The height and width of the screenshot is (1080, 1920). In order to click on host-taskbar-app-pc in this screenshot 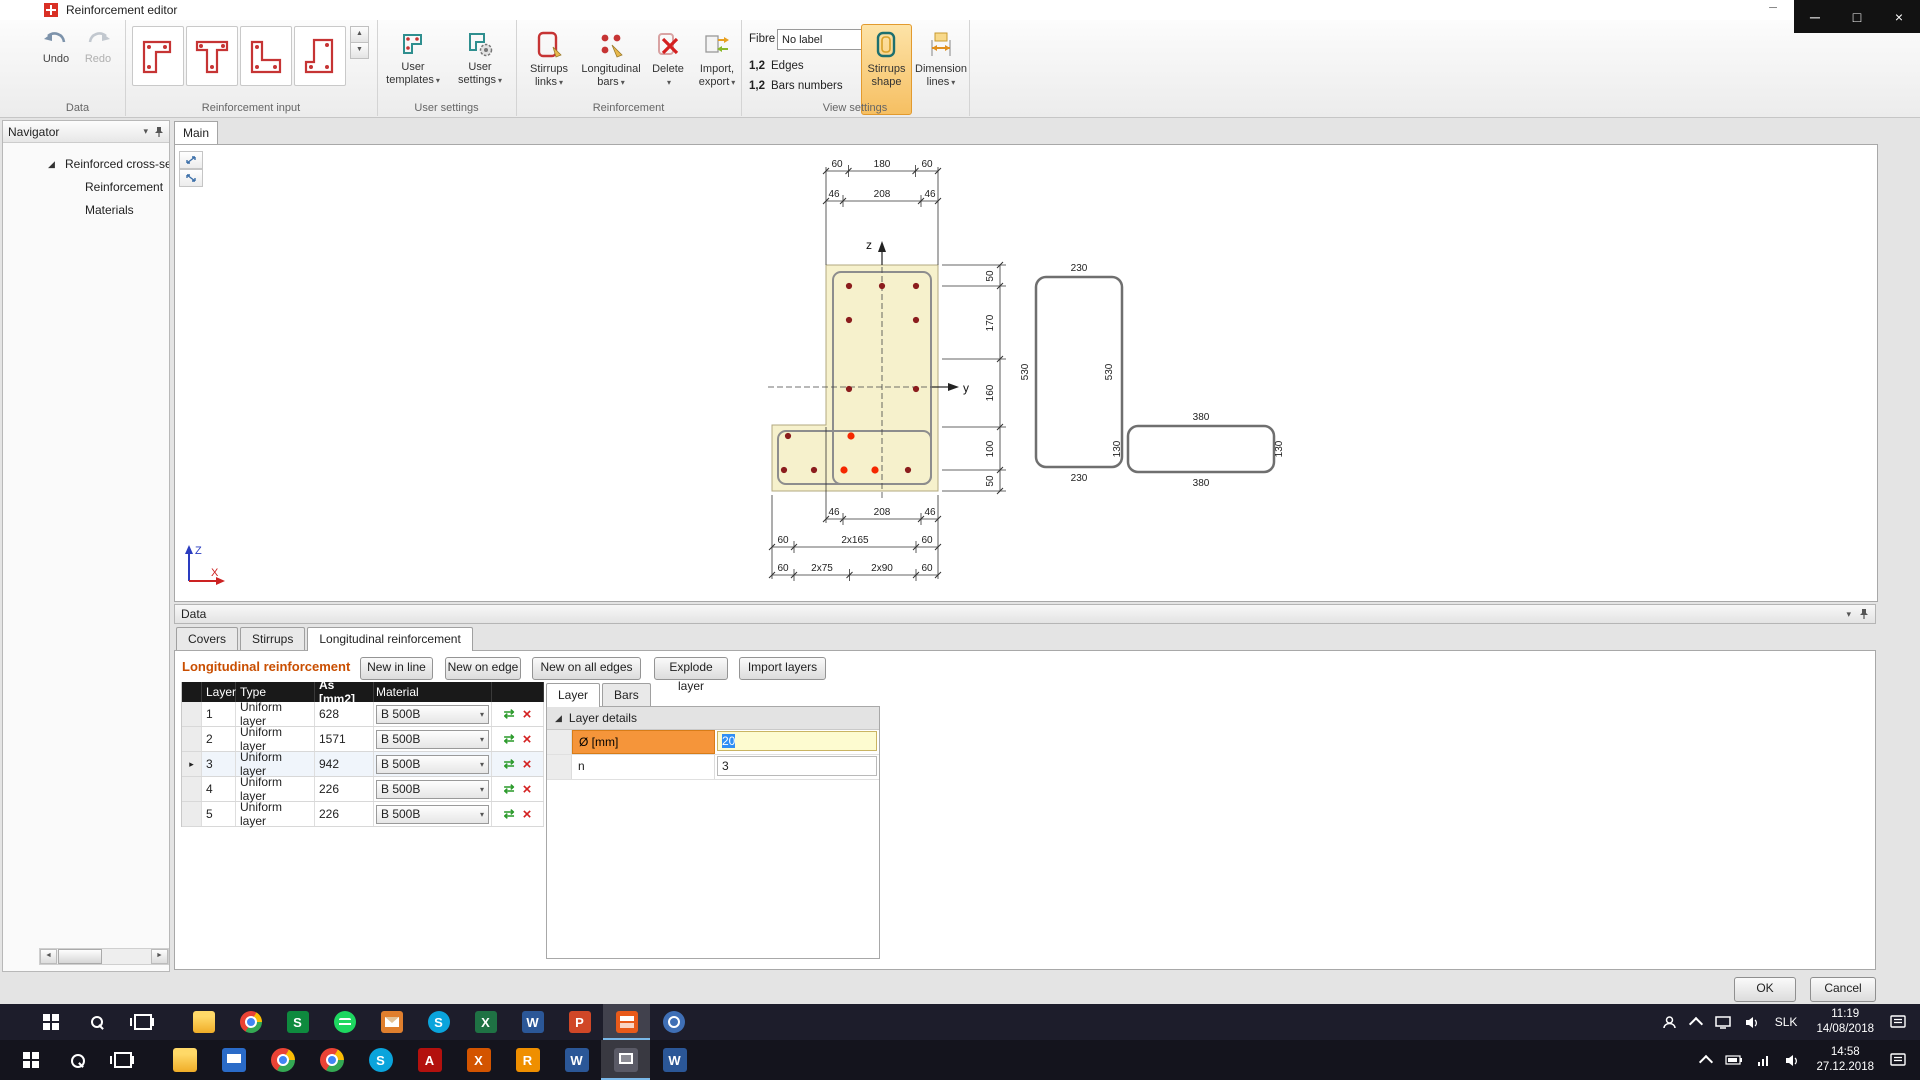, I will do `click(233, 1060)`.